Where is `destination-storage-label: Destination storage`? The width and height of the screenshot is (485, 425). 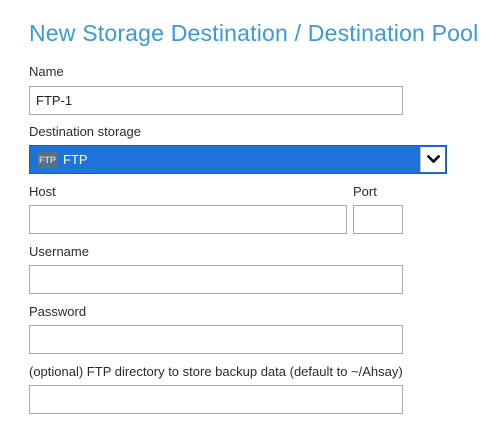
destination-storage-label: Destination storage is located at coordinates (85, 131).